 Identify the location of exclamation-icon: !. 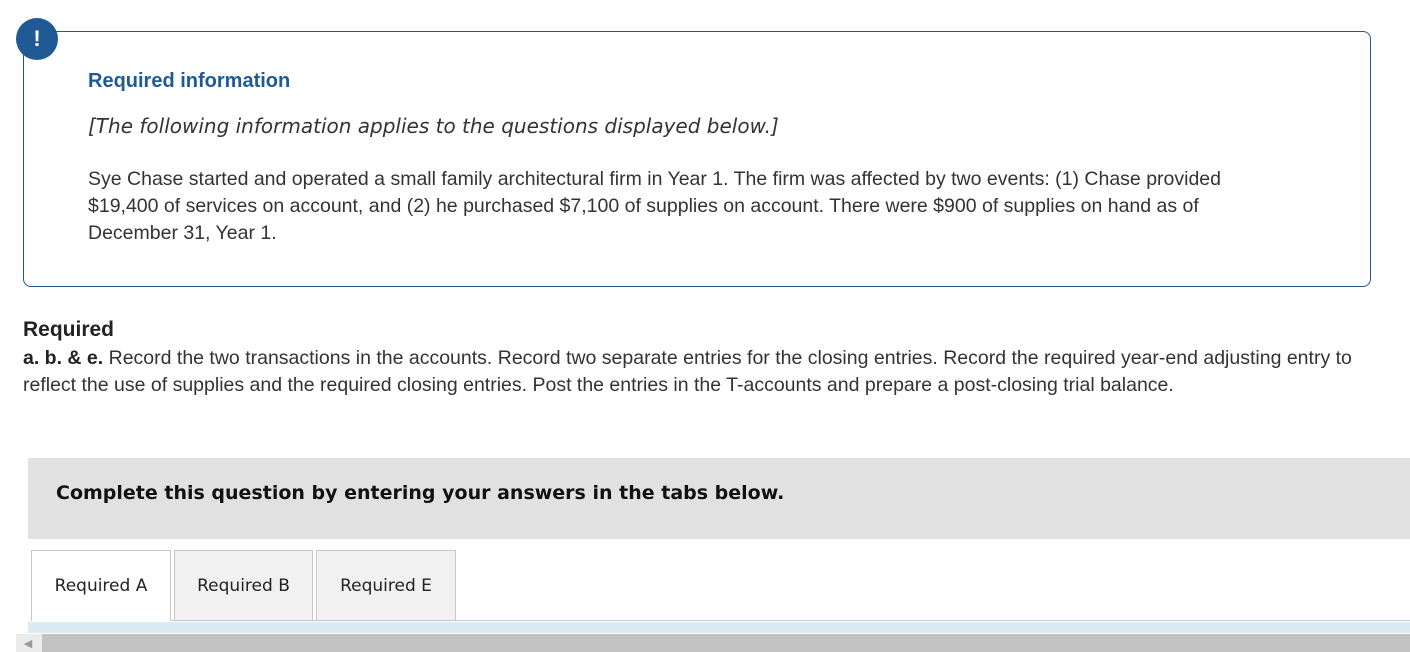
(37, 38).